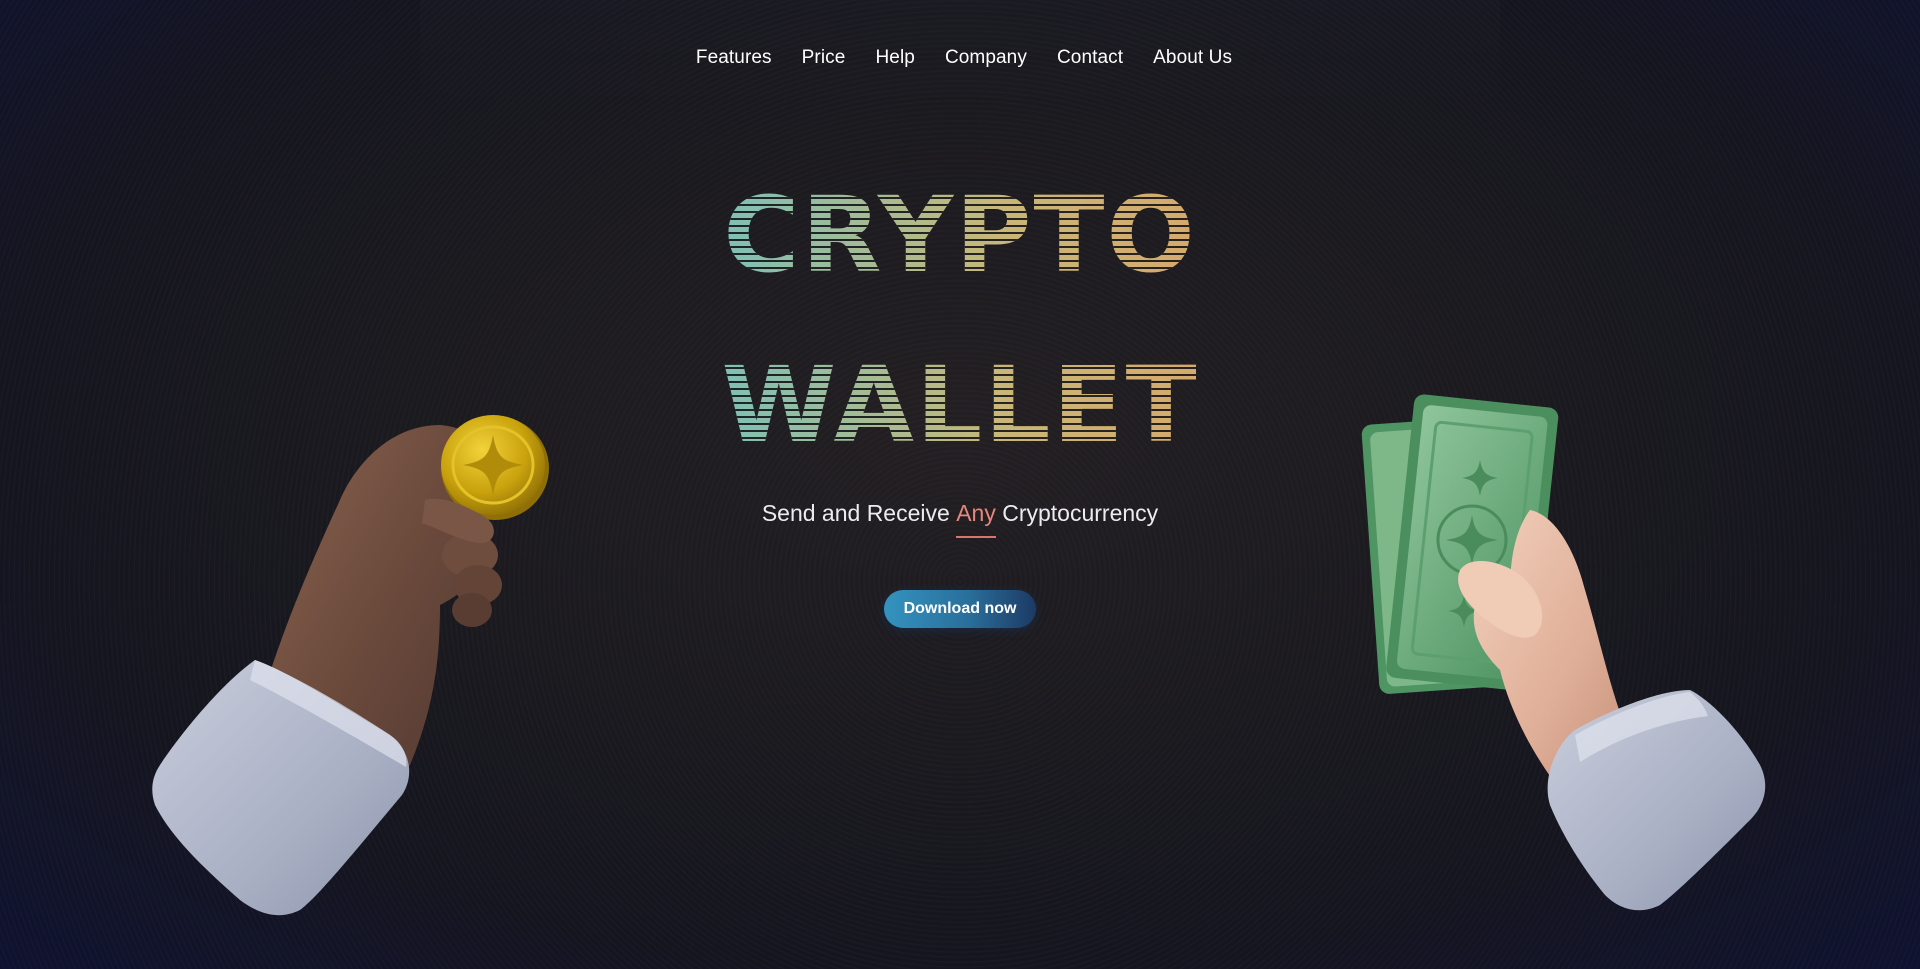 The height and width of the screenshot is (969, 1920). Describe the element at coordinates (734, 58) in the screenshot. I see `nav-link-features: Features` at that location.